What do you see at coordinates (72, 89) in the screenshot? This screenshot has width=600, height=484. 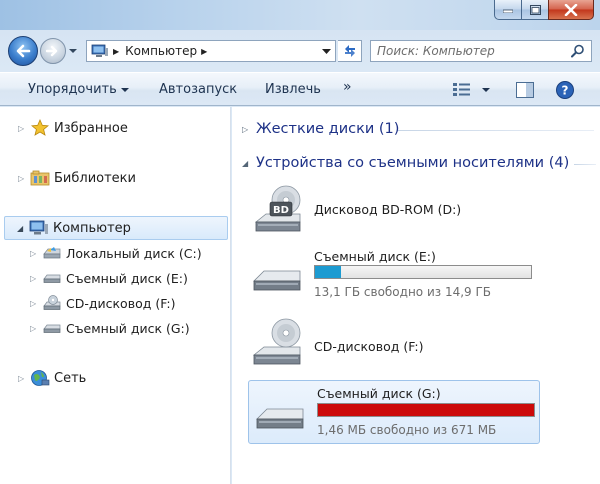 I see `organize-label: Упорядочить` at bounding box center [72, 89].